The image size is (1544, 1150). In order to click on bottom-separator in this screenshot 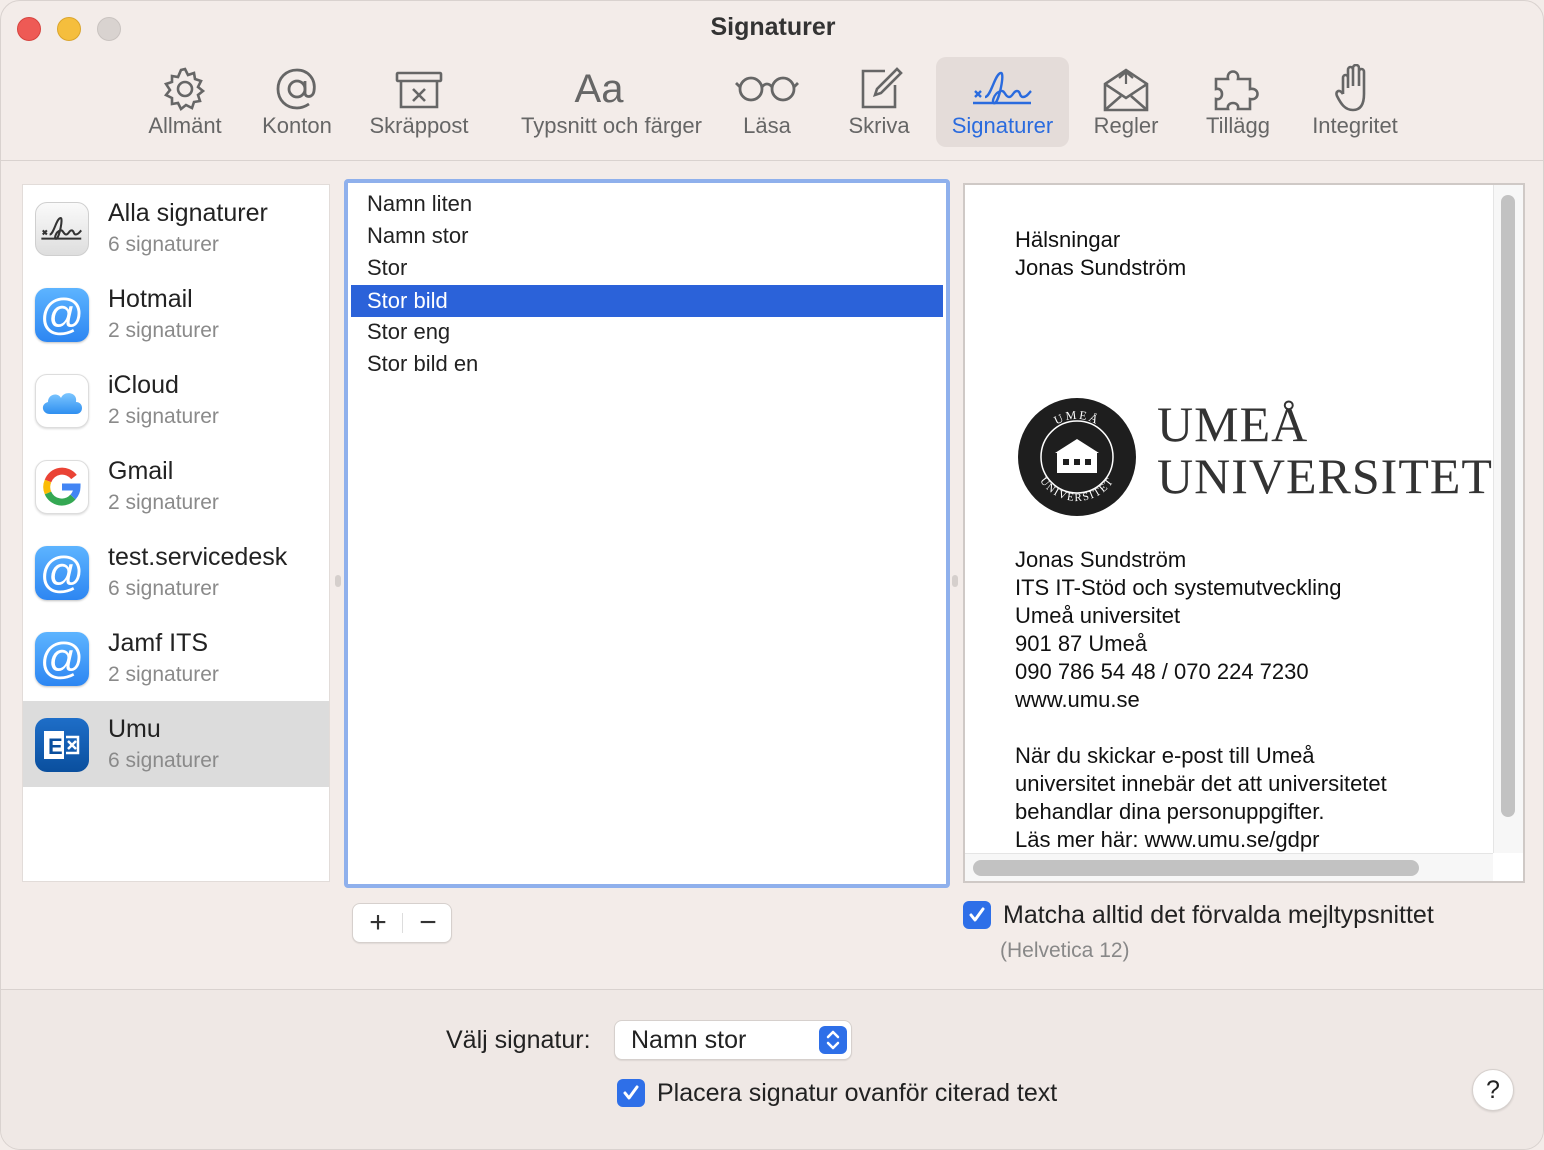, I will do `click(772, 989)`.